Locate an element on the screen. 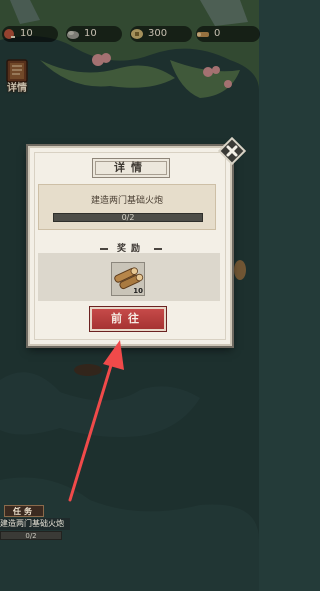 The image size is (320, 591). dialog-title: 详情 is located at coordinates (131, 168).